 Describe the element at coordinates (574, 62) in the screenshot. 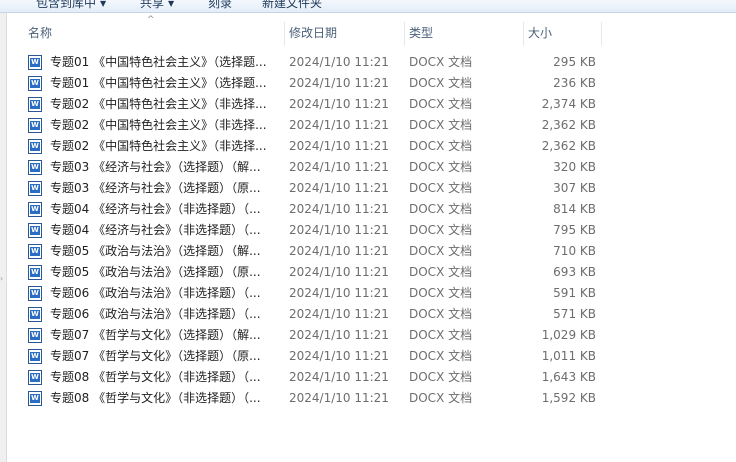

I see `file-size: 295 KB` at that location.